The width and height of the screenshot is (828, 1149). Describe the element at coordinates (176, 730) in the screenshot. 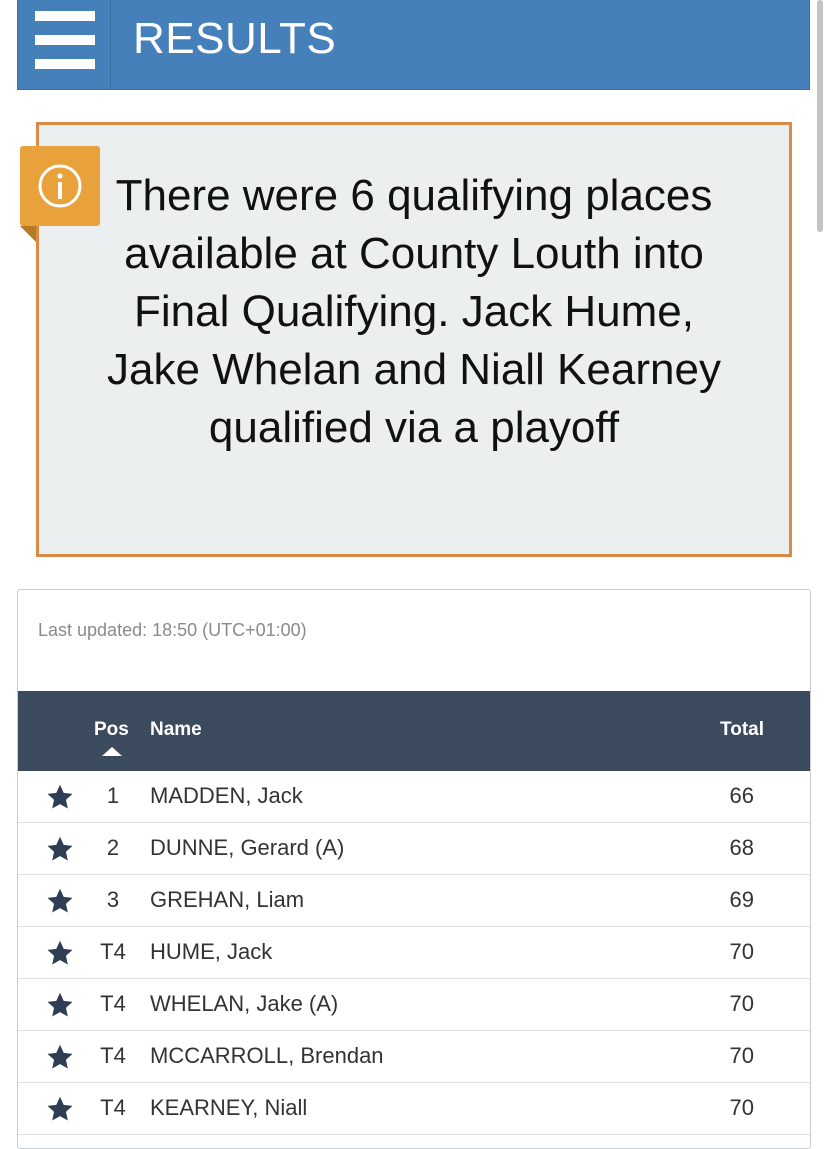

I see `column-header-name: Name` at that location.